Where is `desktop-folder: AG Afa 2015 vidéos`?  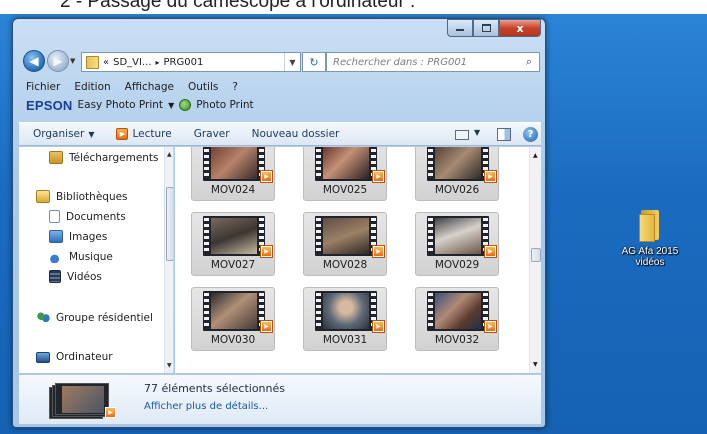
desktop-folder: AG Afa 2015 vidéos is located at coordinates (650, 238).